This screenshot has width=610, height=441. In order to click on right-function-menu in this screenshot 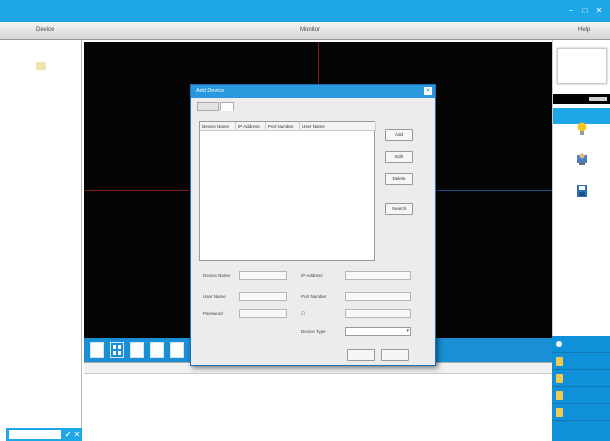, I will do `click(581, 388)`.